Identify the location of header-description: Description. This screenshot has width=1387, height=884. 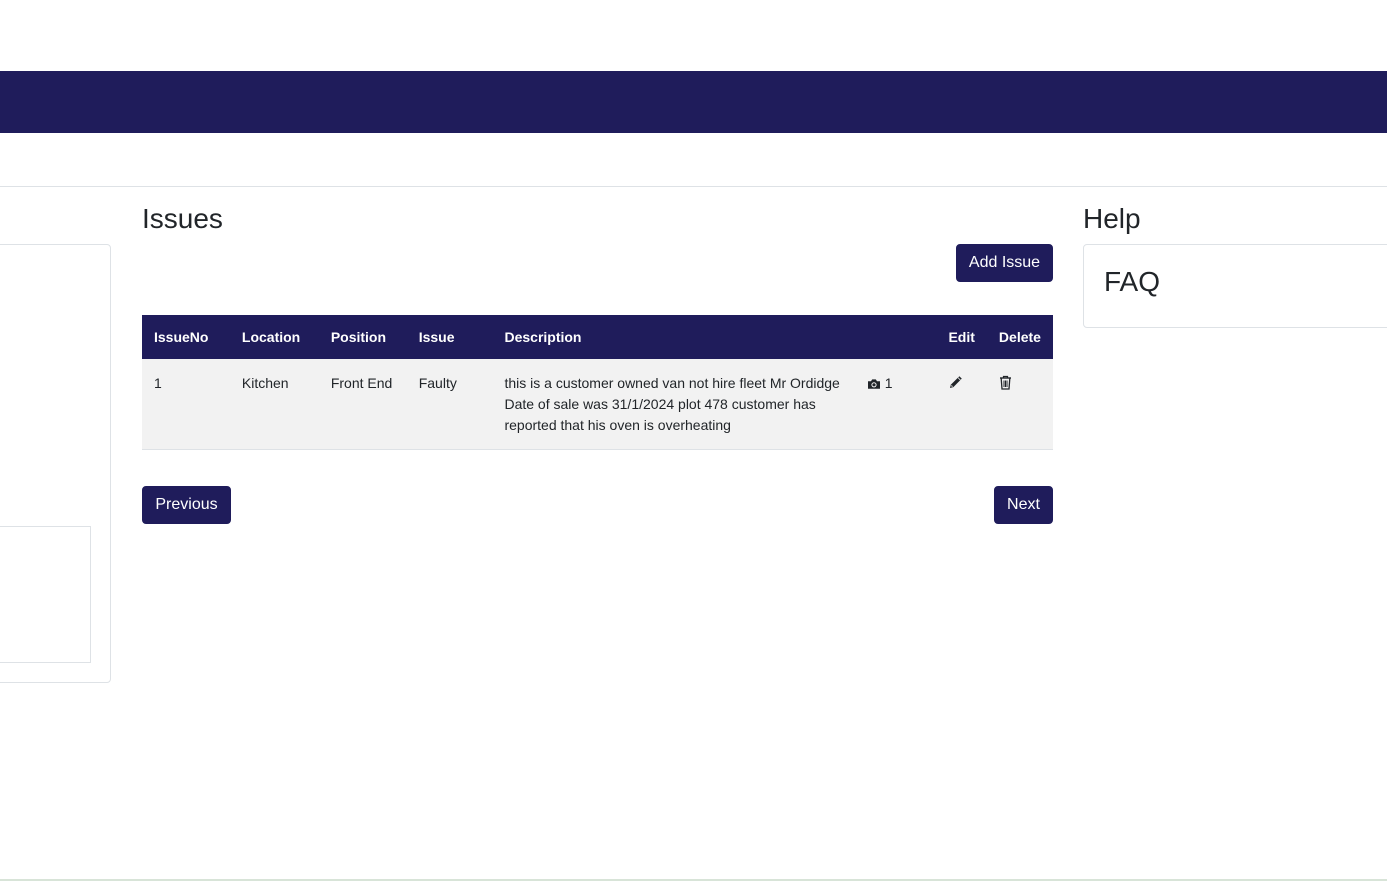
(543, 337).